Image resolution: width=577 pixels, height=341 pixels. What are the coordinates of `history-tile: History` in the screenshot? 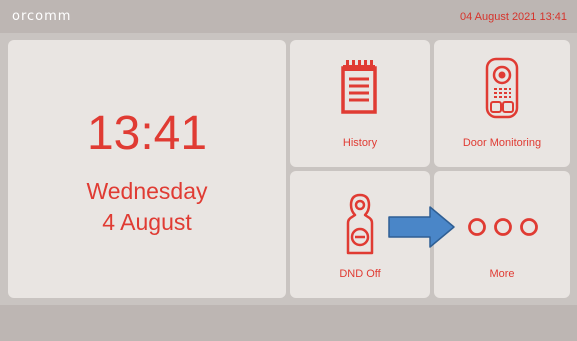 It's located at (360, 103).